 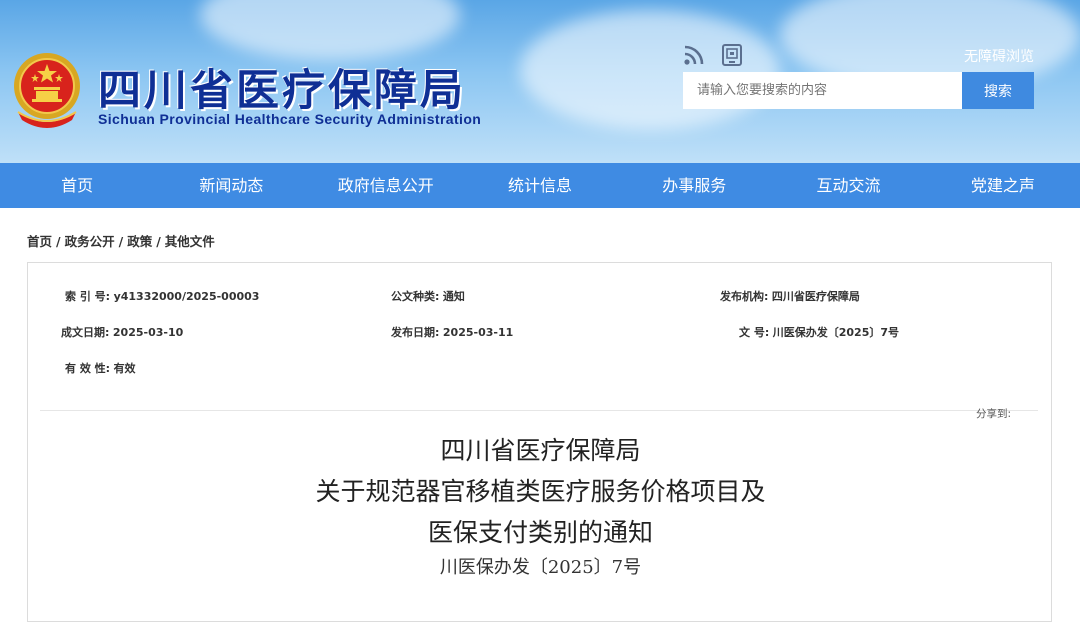 What do you see at coordinates (998, 90) in the screenshot?
I see `search-button: 搜索` at bounding box center [998, 90].